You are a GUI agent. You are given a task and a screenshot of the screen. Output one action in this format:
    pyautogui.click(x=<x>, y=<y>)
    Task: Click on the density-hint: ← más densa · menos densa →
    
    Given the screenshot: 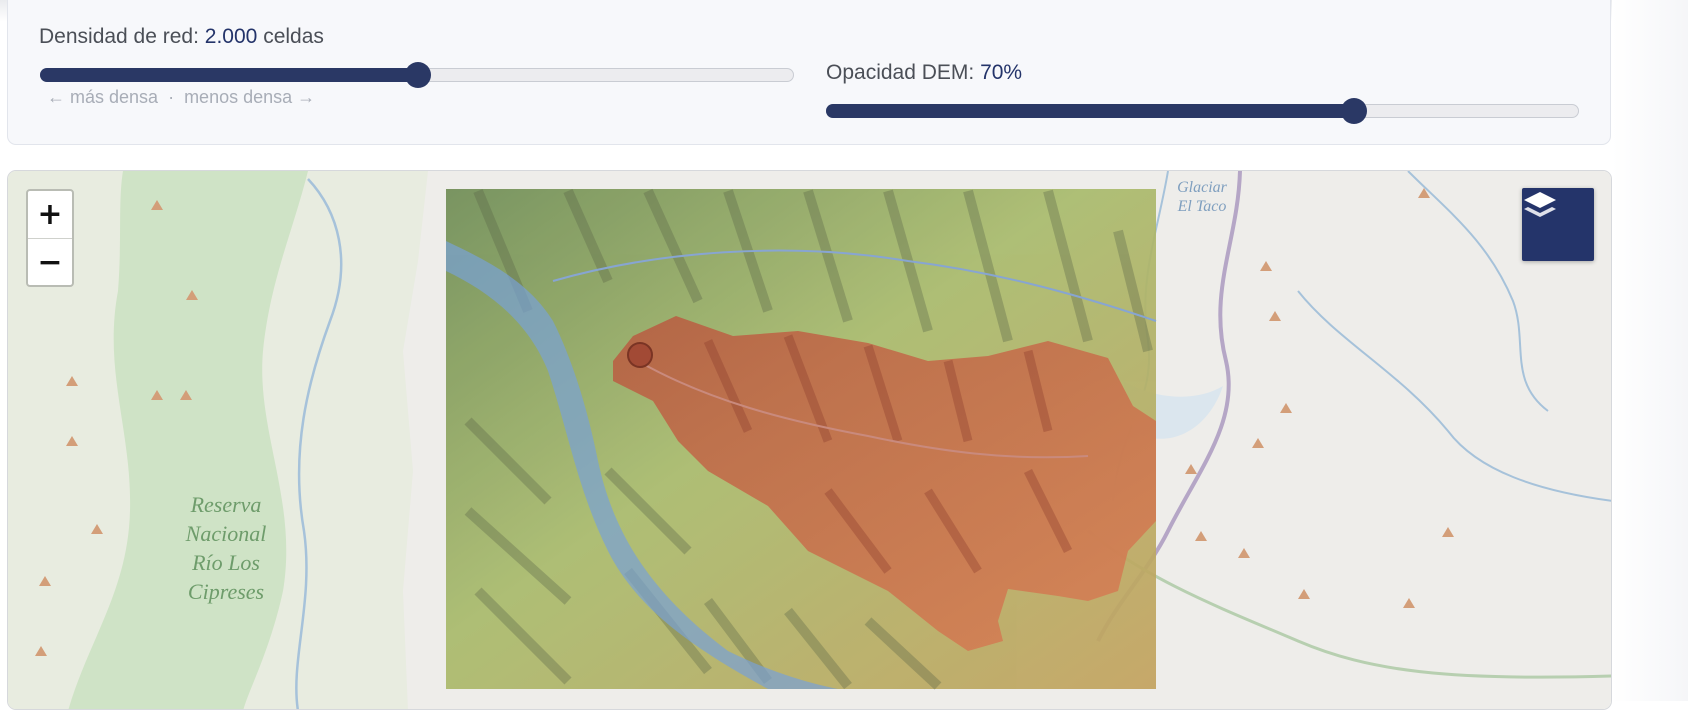 What is the action you would take?
    pyautogui.click(x=181, y=97)
    